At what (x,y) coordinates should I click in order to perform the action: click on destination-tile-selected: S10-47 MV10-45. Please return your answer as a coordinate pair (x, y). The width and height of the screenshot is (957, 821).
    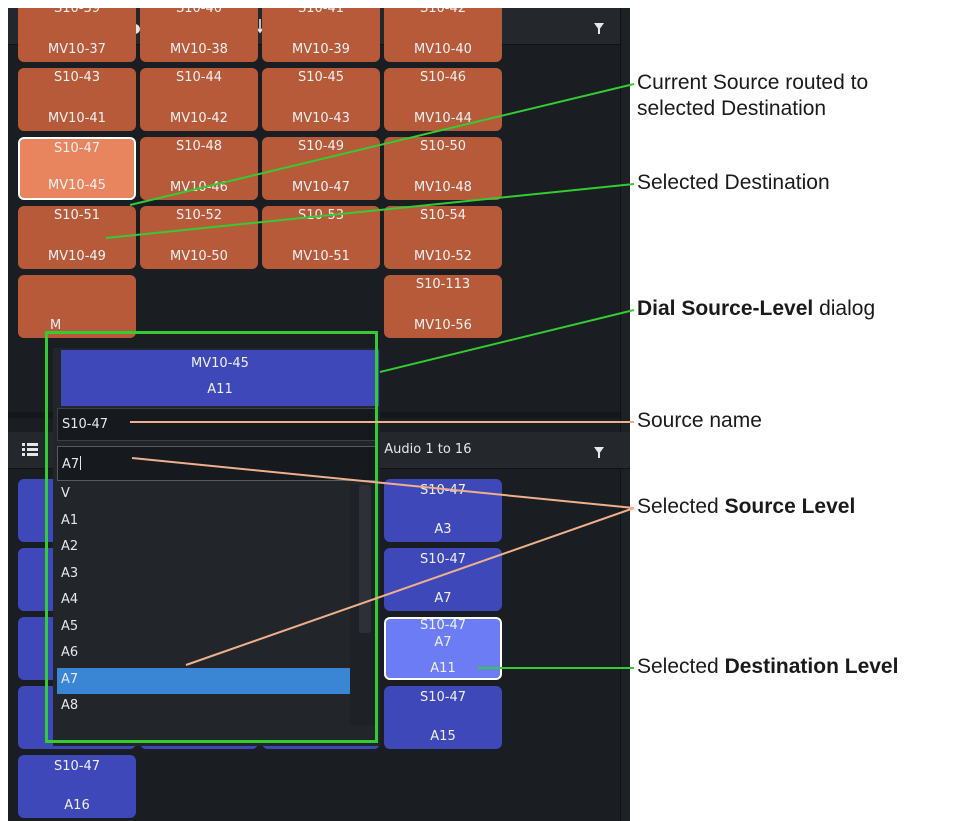
    Looking at the image, I should click on (77, 168).